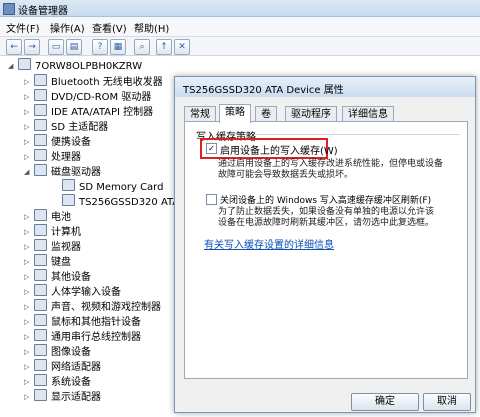 This screenshot has height=417, width=480. I want to click on tree-item-label: 其他设备, so click(71, 277).